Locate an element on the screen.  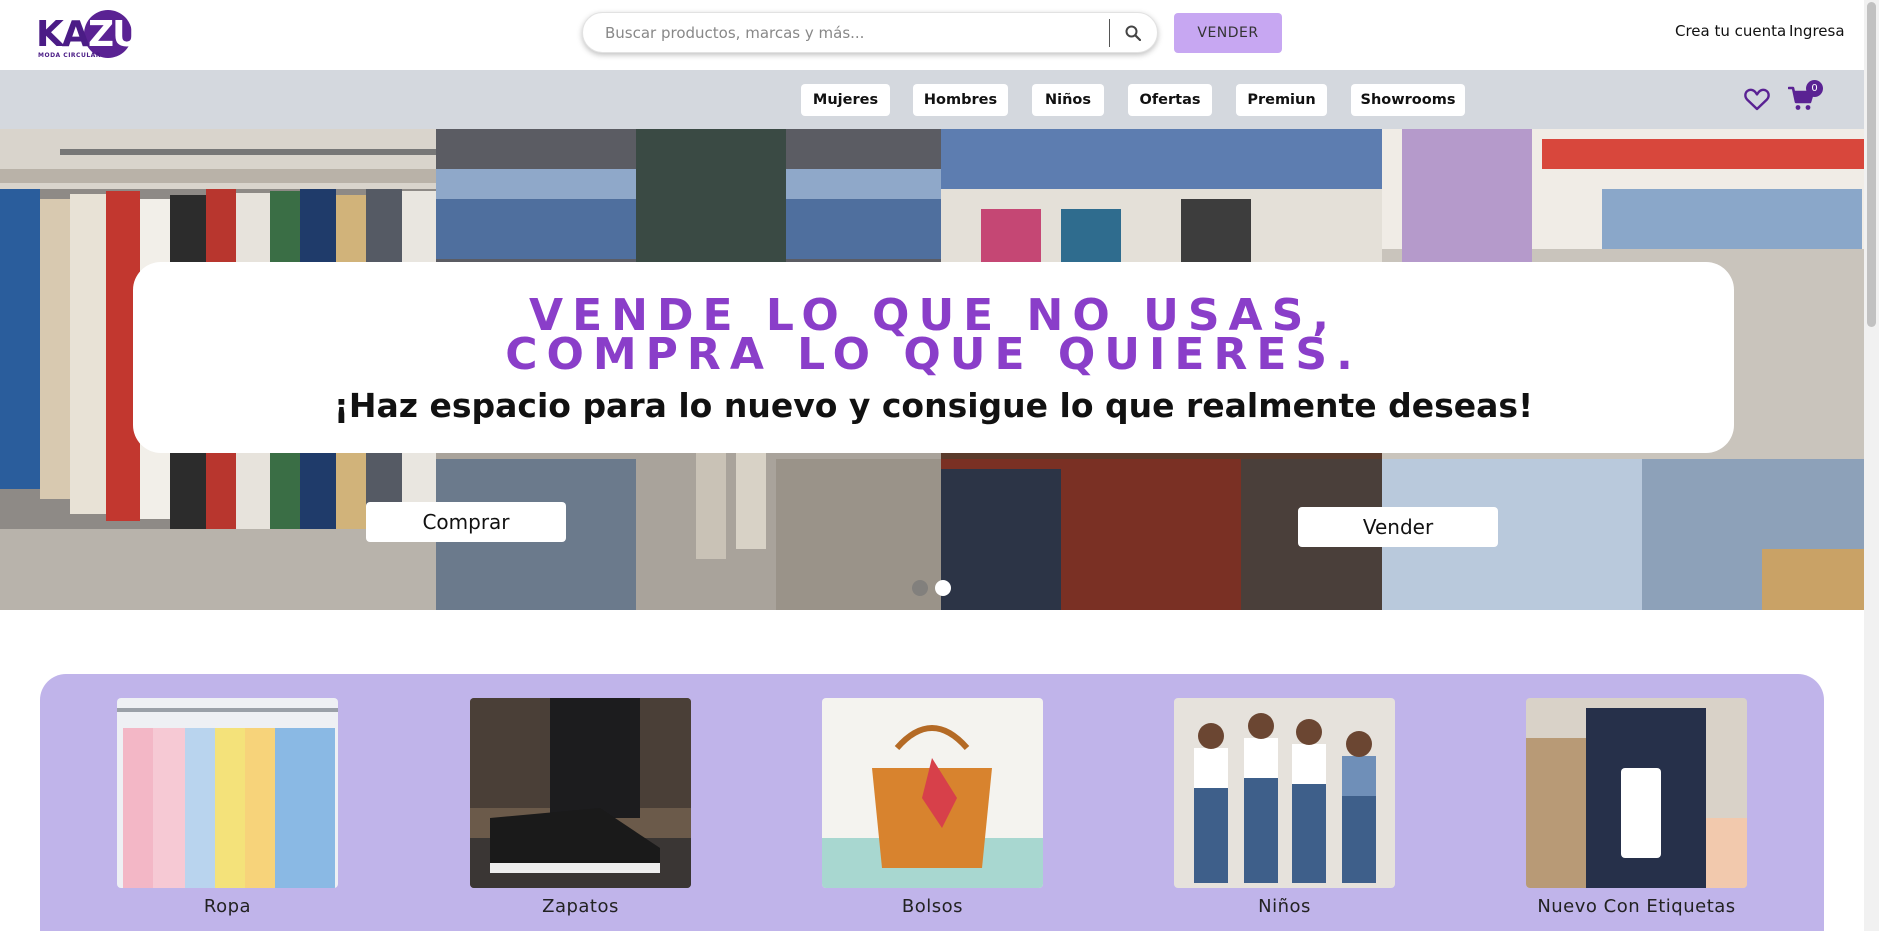
category-card-bolsos: Bolsos is located at coordinates (932, 807).